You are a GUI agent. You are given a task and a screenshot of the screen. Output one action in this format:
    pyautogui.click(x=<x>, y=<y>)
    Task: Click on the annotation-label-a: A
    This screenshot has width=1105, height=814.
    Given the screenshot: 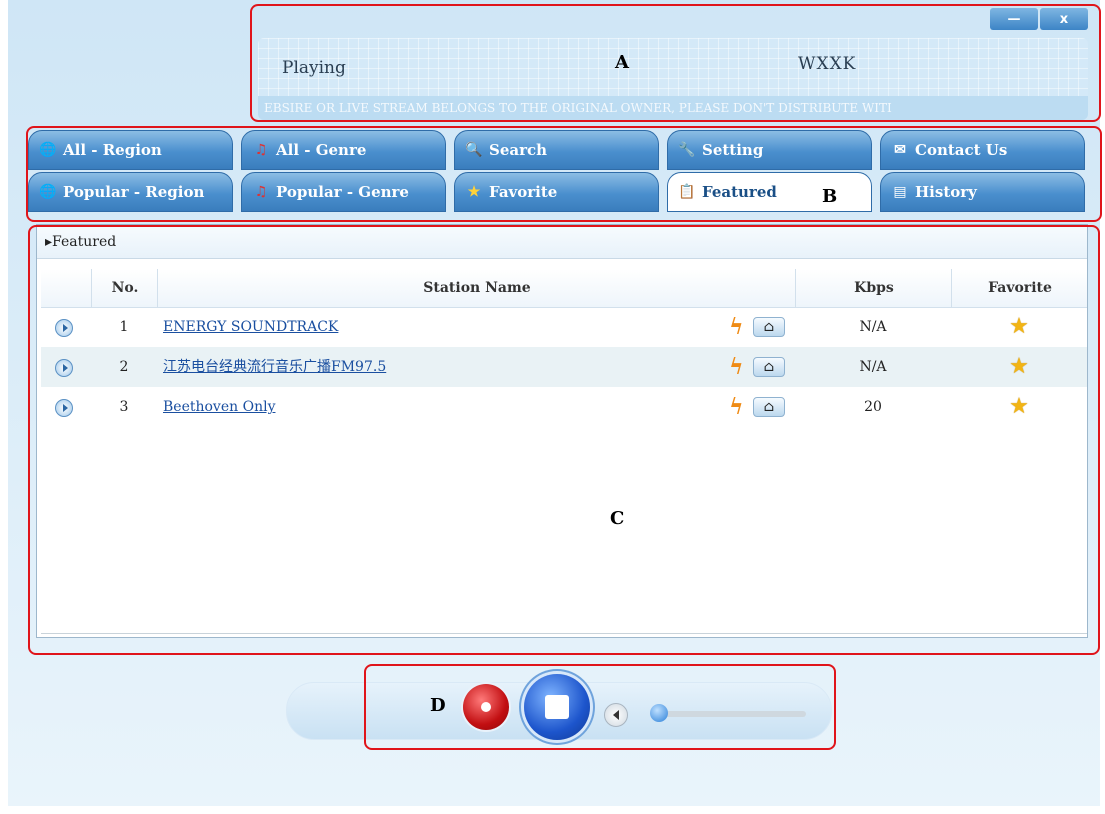 What is the action you would take?
    pyautogui.click(x=622, y=62)
    